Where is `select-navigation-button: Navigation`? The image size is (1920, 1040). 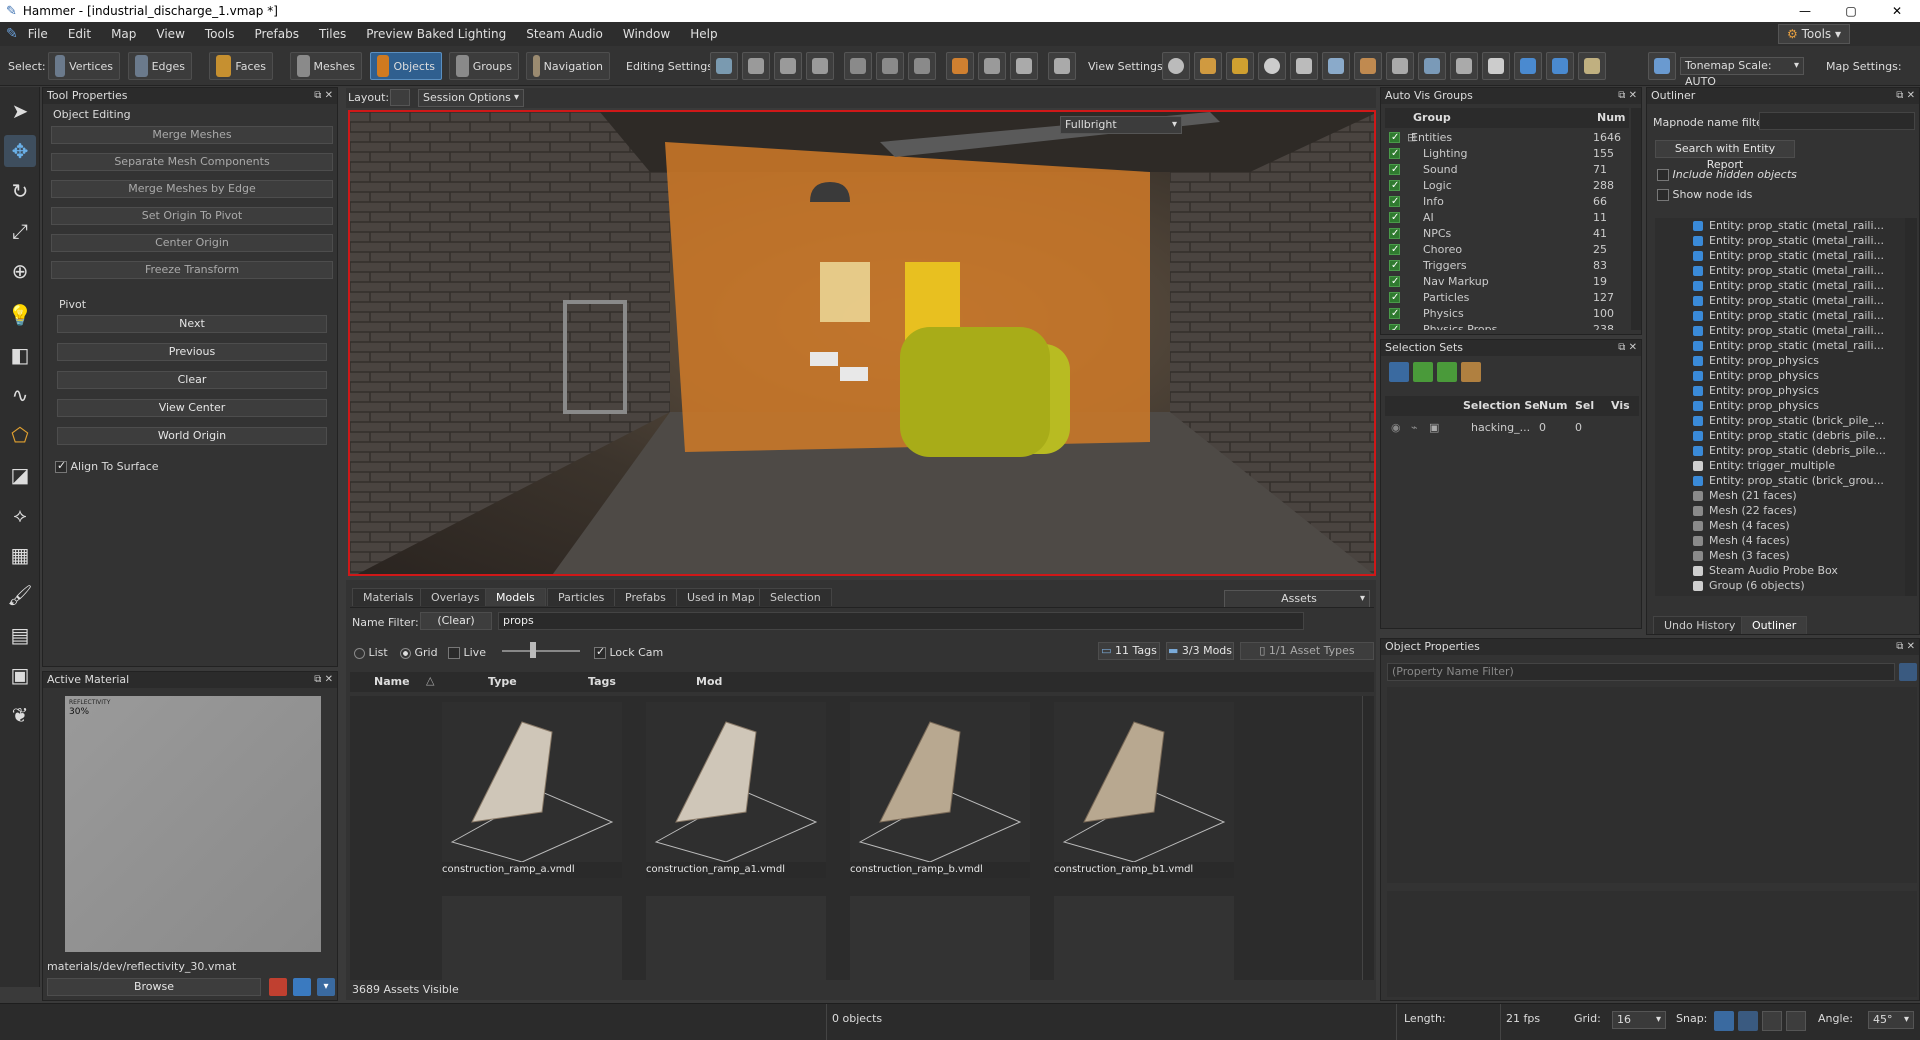 select-navigation-button: Navigation is located at coordinates (568, 66).